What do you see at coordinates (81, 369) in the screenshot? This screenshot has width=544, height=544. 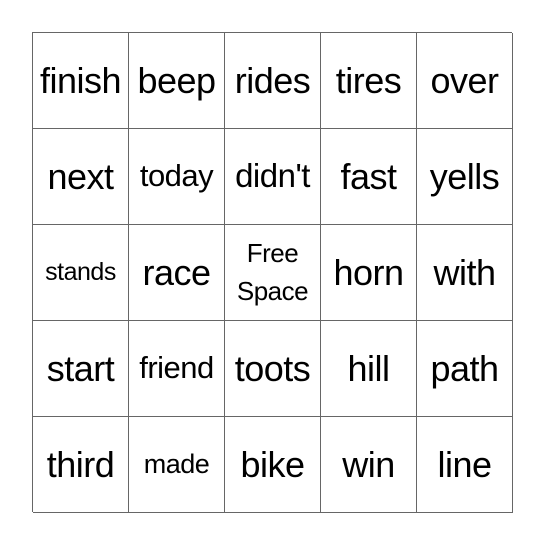 I see `bingo-cell: start` at bounding box center [81, 369].